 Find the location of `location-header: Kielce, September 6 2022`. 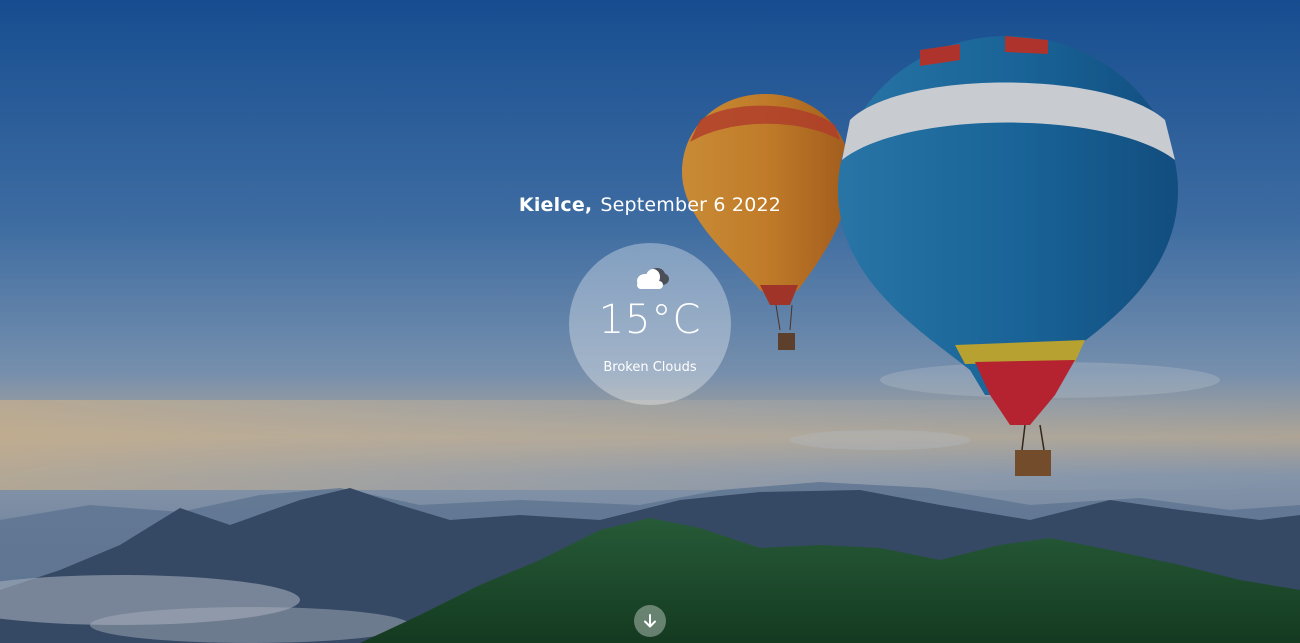

location-header: Kielce, September 6 2022 is located at coordinates (650, 205).